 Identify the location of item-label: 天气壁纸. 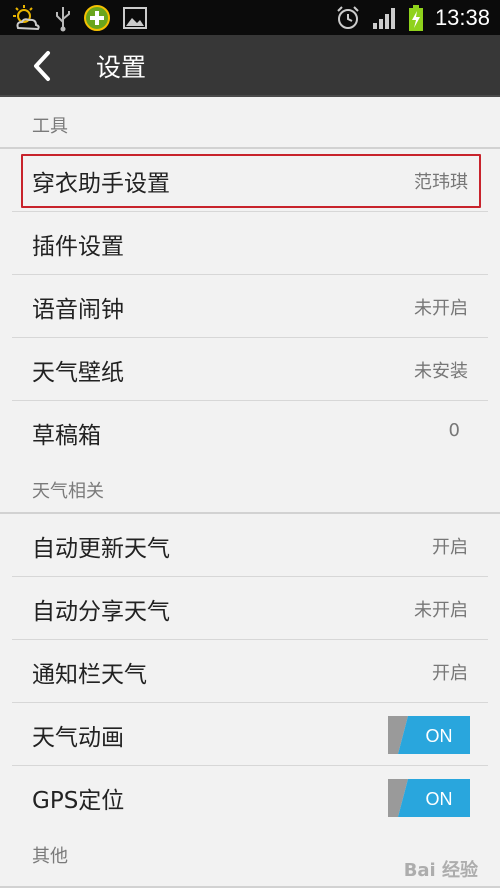
(78, 373).